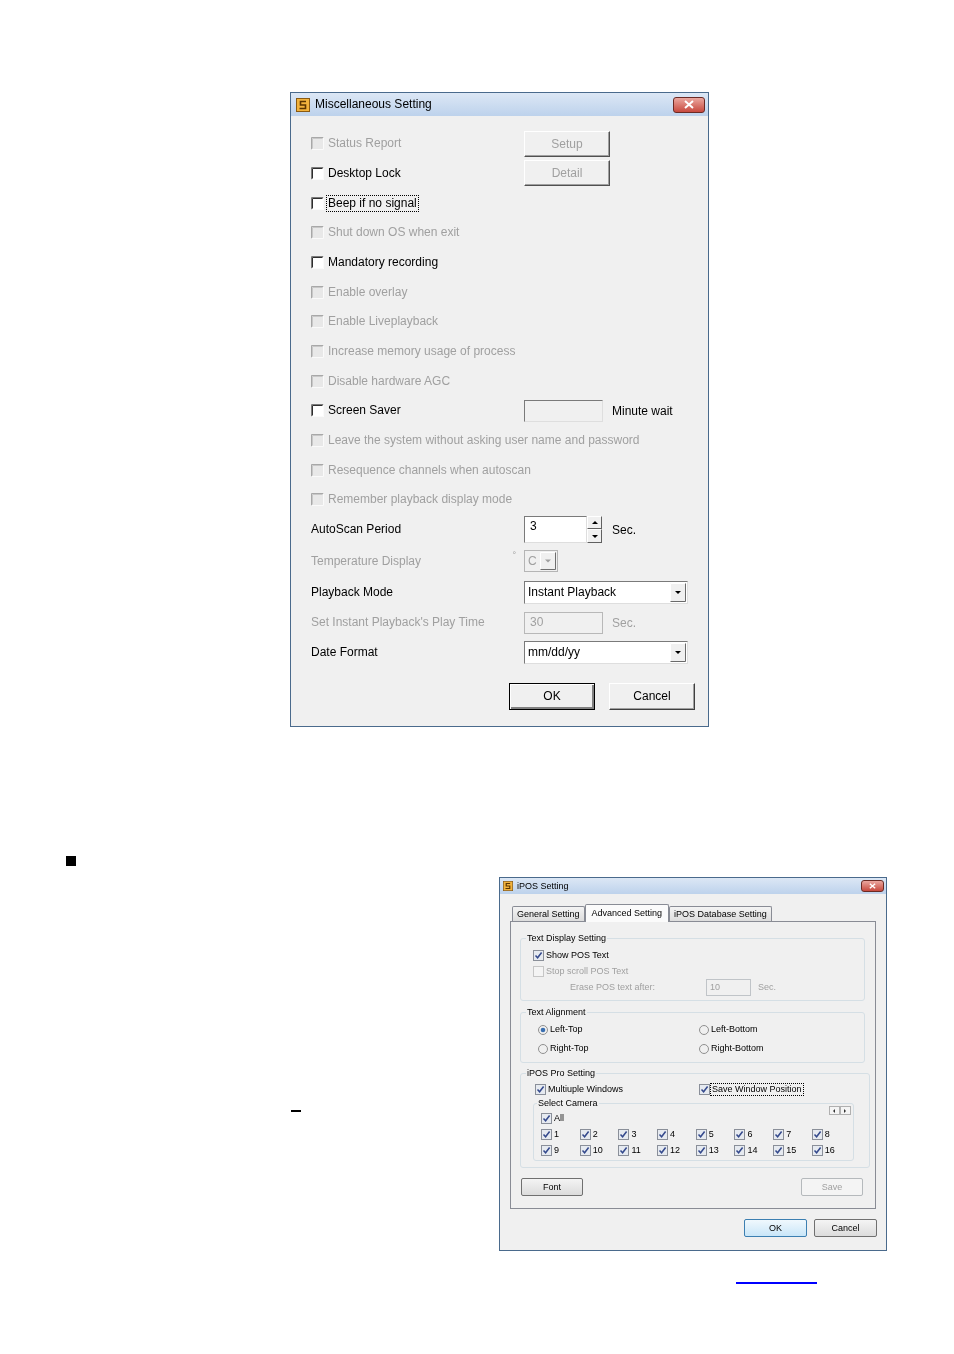  I want to click on down-arrow-icon, so click(594, 536).